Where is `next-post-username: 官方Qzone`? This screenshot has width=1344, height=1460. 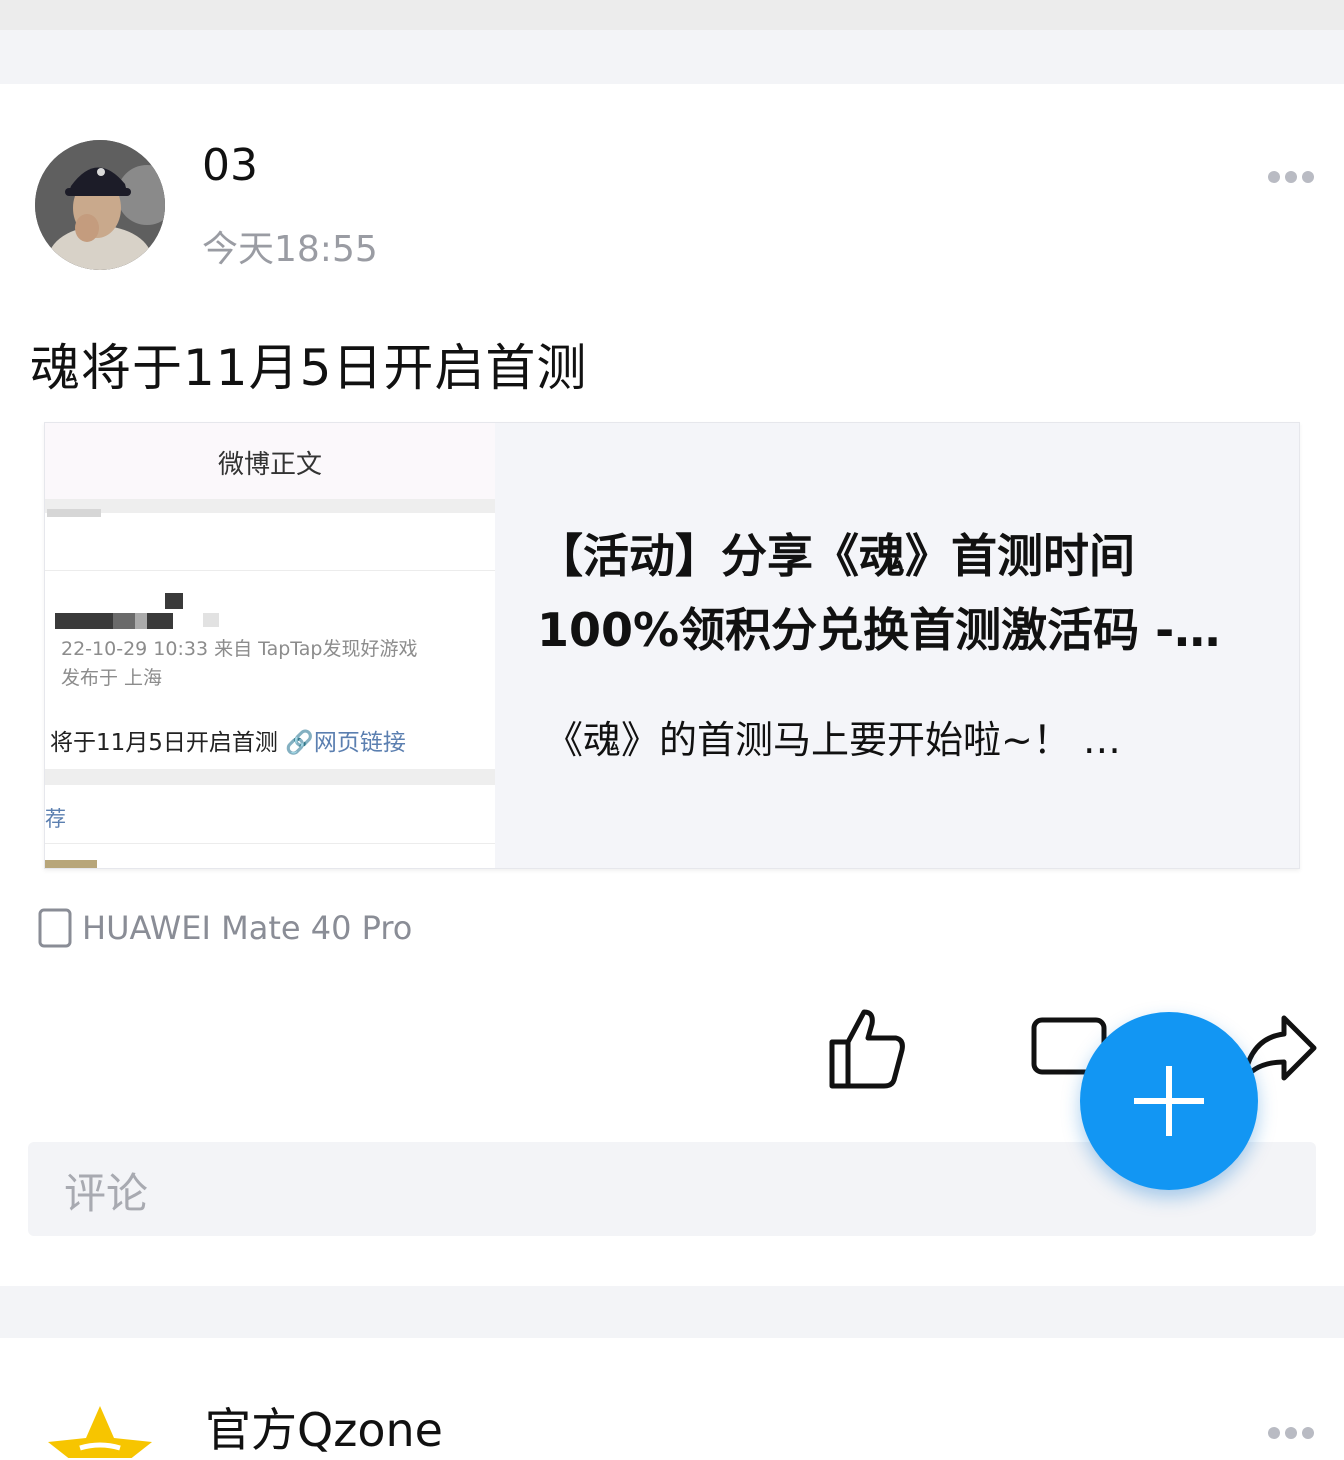
next-post-username: 官方Qzone is located at coordinates (324, 1427).